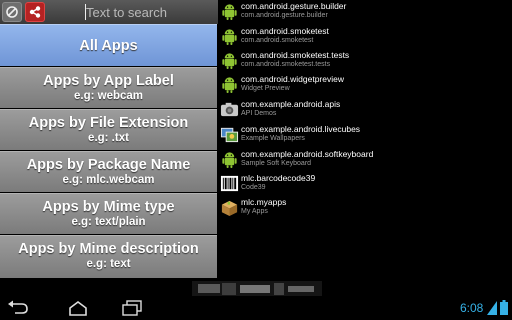 The height and width of the screenshot is (320, 512). I want to click on app-package-name: com.android.gesture.builder, so click(294, 6).